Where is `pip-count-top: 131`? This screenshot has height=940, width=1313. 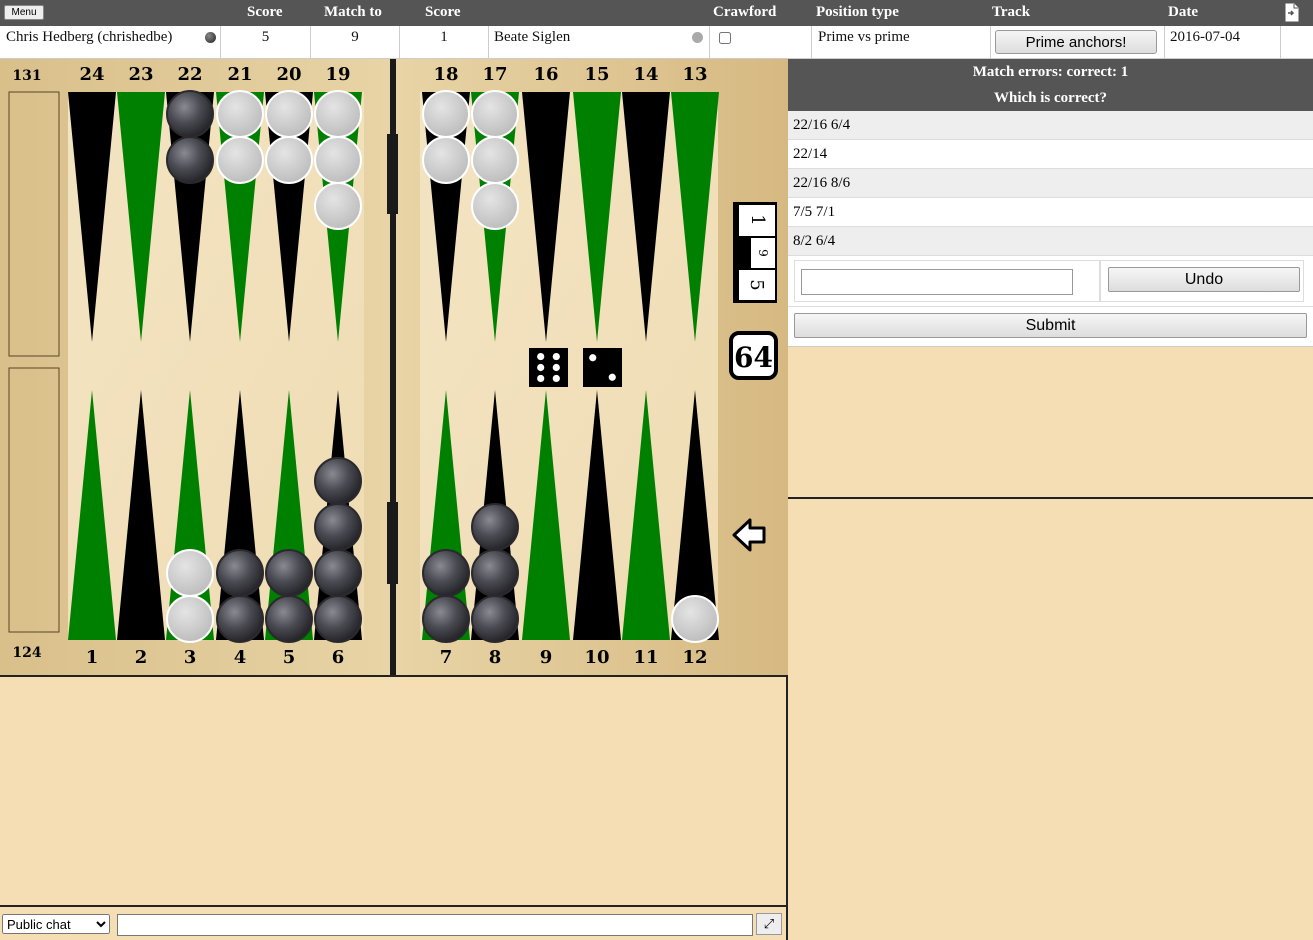 pip-count-top: 131 is located at coordinates (26, 76).